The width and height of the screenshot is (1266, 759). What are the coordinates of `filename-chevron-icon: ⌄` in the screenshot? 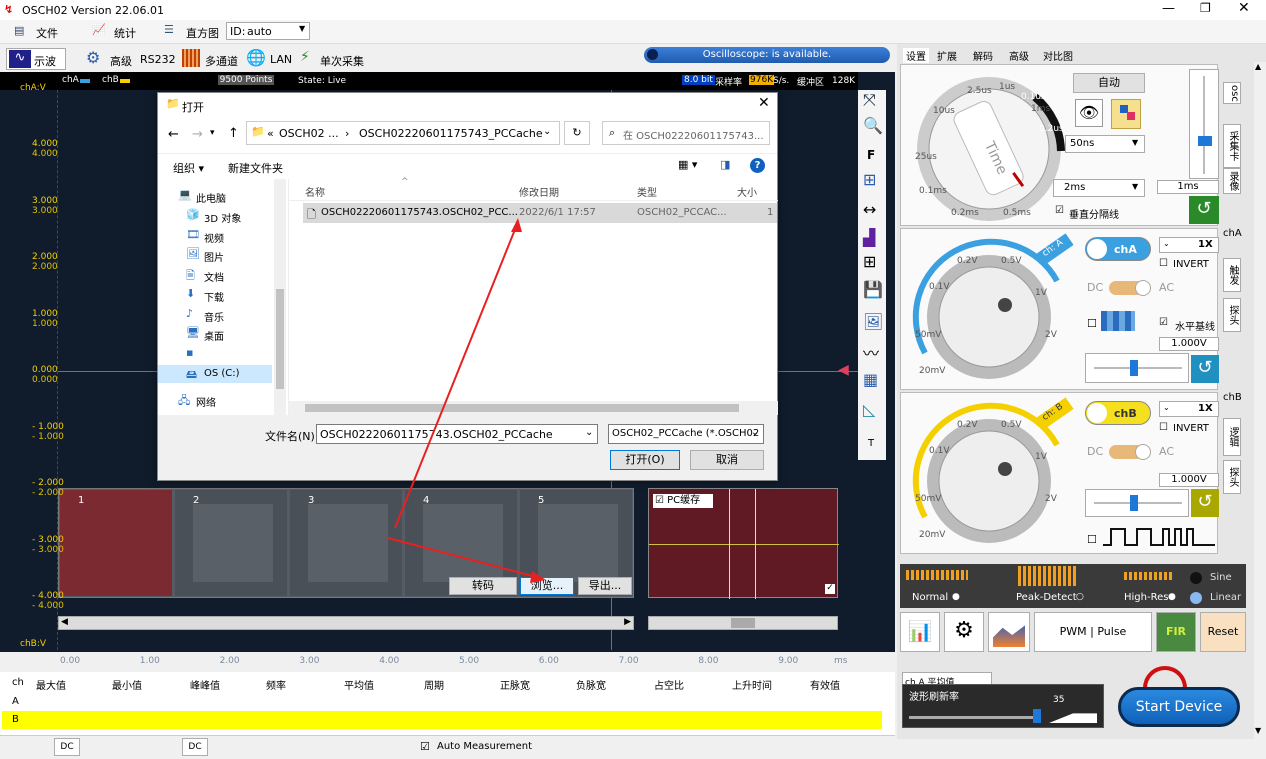 It's located at (589, 432).